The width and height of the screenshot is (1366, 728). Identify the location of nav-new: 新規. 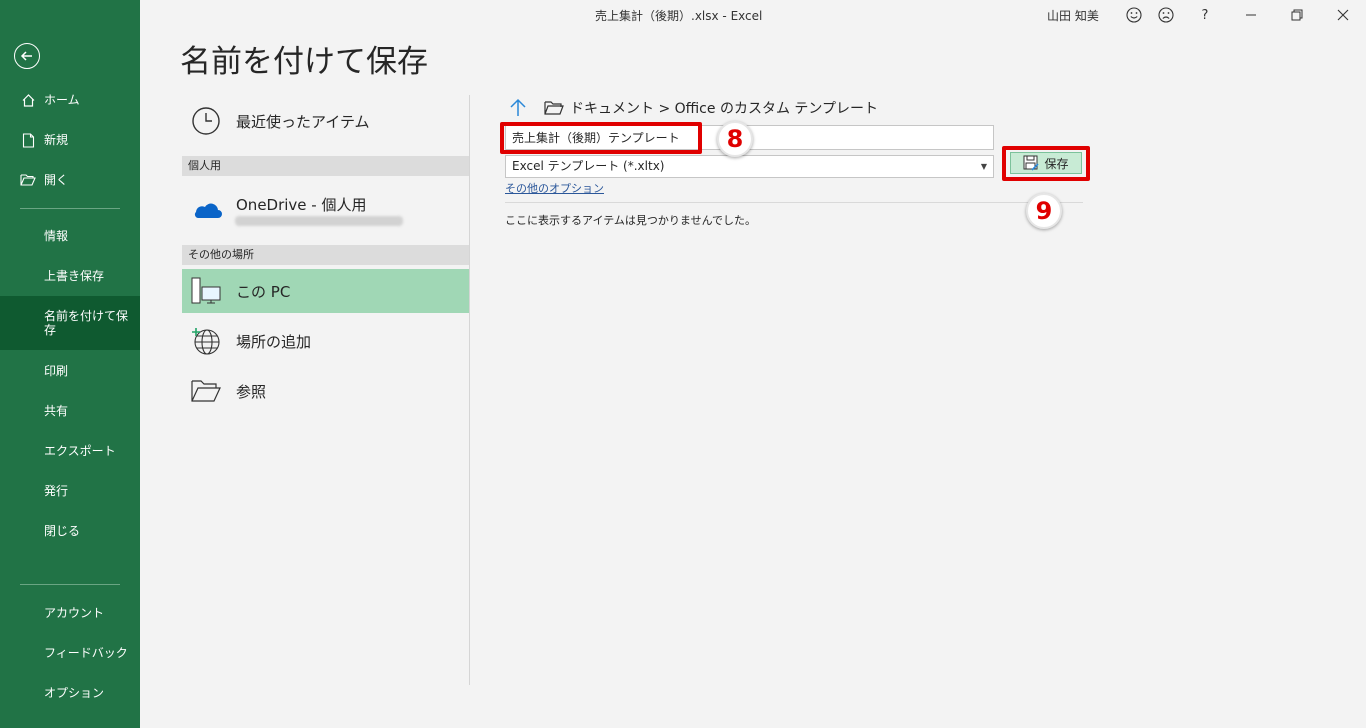
(70, 140).